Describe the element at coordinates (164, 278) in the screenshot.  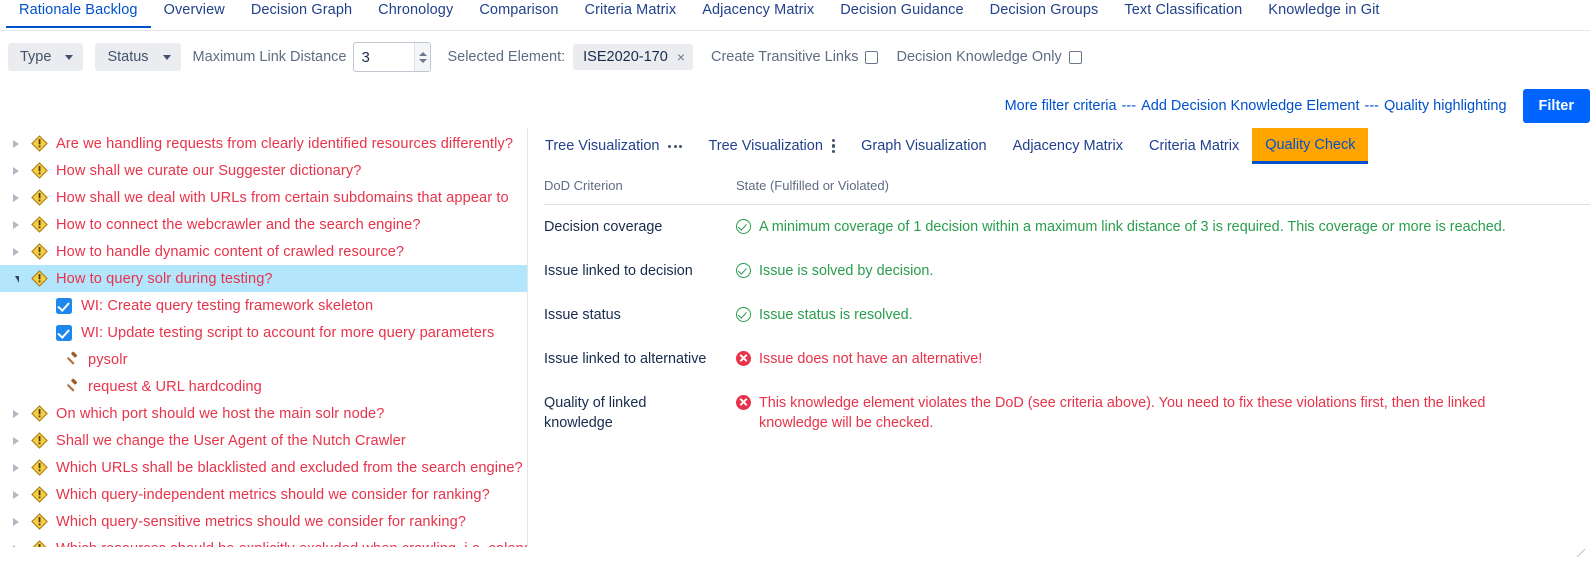
I see `tree-row-label: How to query solr during testing?` at that location.